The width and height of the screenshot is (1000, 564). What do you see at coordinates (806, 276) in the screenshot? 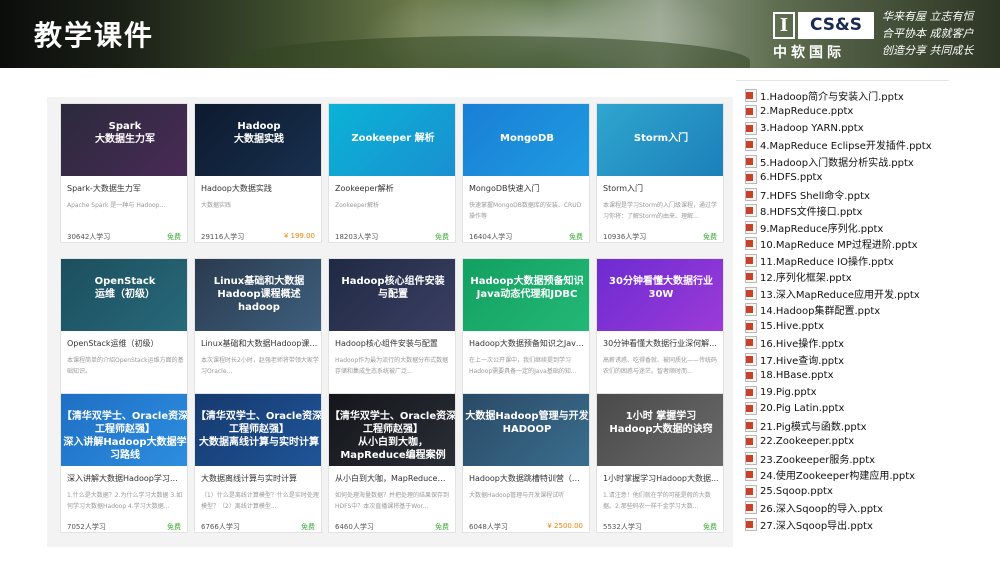
I see `file-name: 12.序列化框架.pptx` at bounding box center [806, 276].